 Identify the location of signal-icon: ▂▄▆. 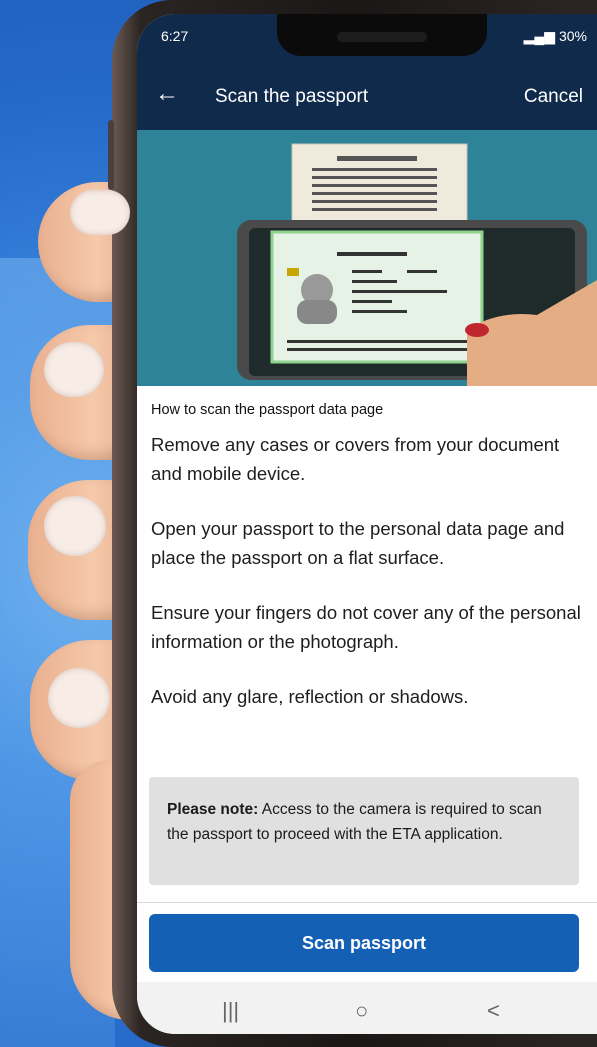
(541, 36).